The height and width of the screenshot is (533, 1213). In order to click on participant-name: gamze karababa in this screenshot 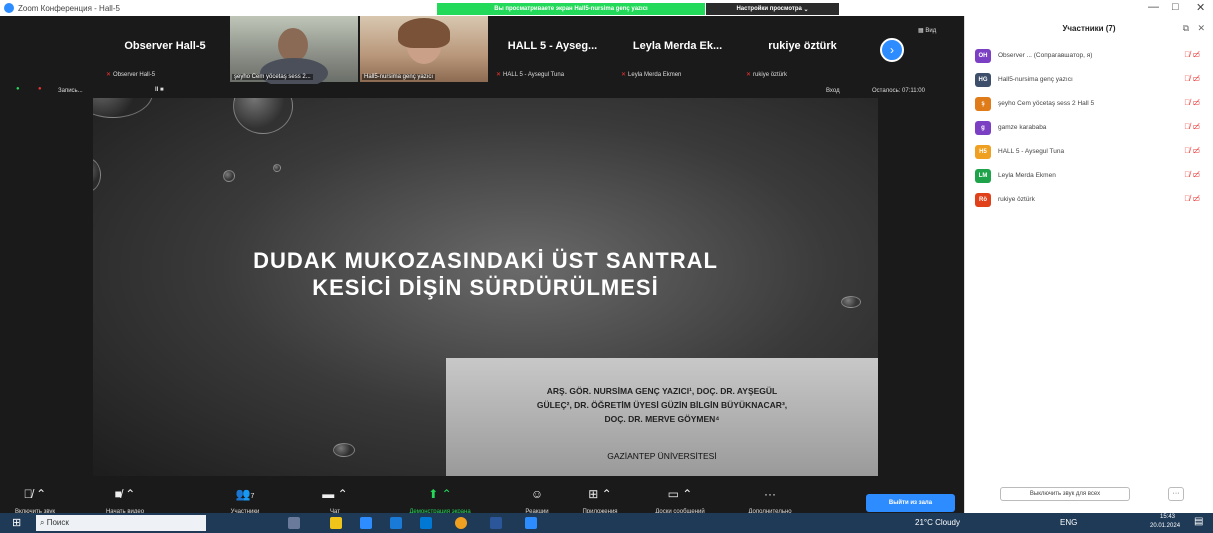, I will do `click(1022, 127)`.